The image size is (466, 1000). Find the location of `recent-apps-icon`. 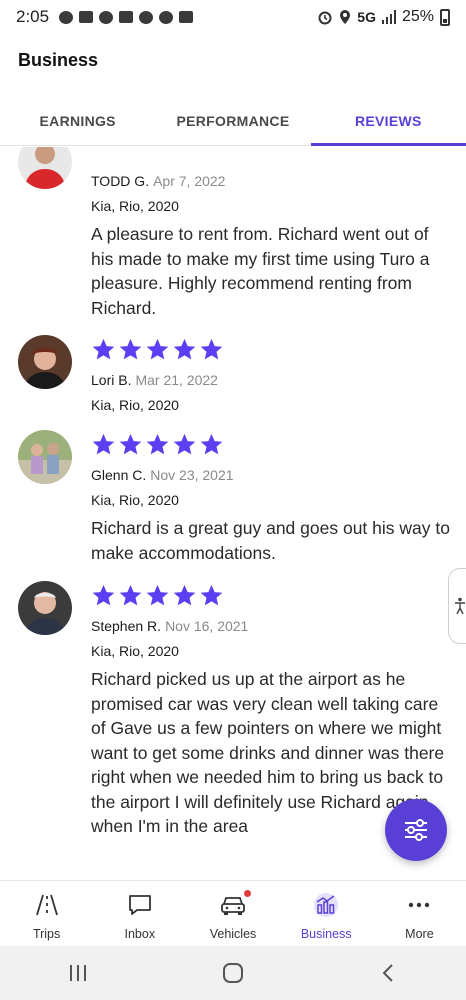

recent-apps-icon is located at coordinates (77, 973).